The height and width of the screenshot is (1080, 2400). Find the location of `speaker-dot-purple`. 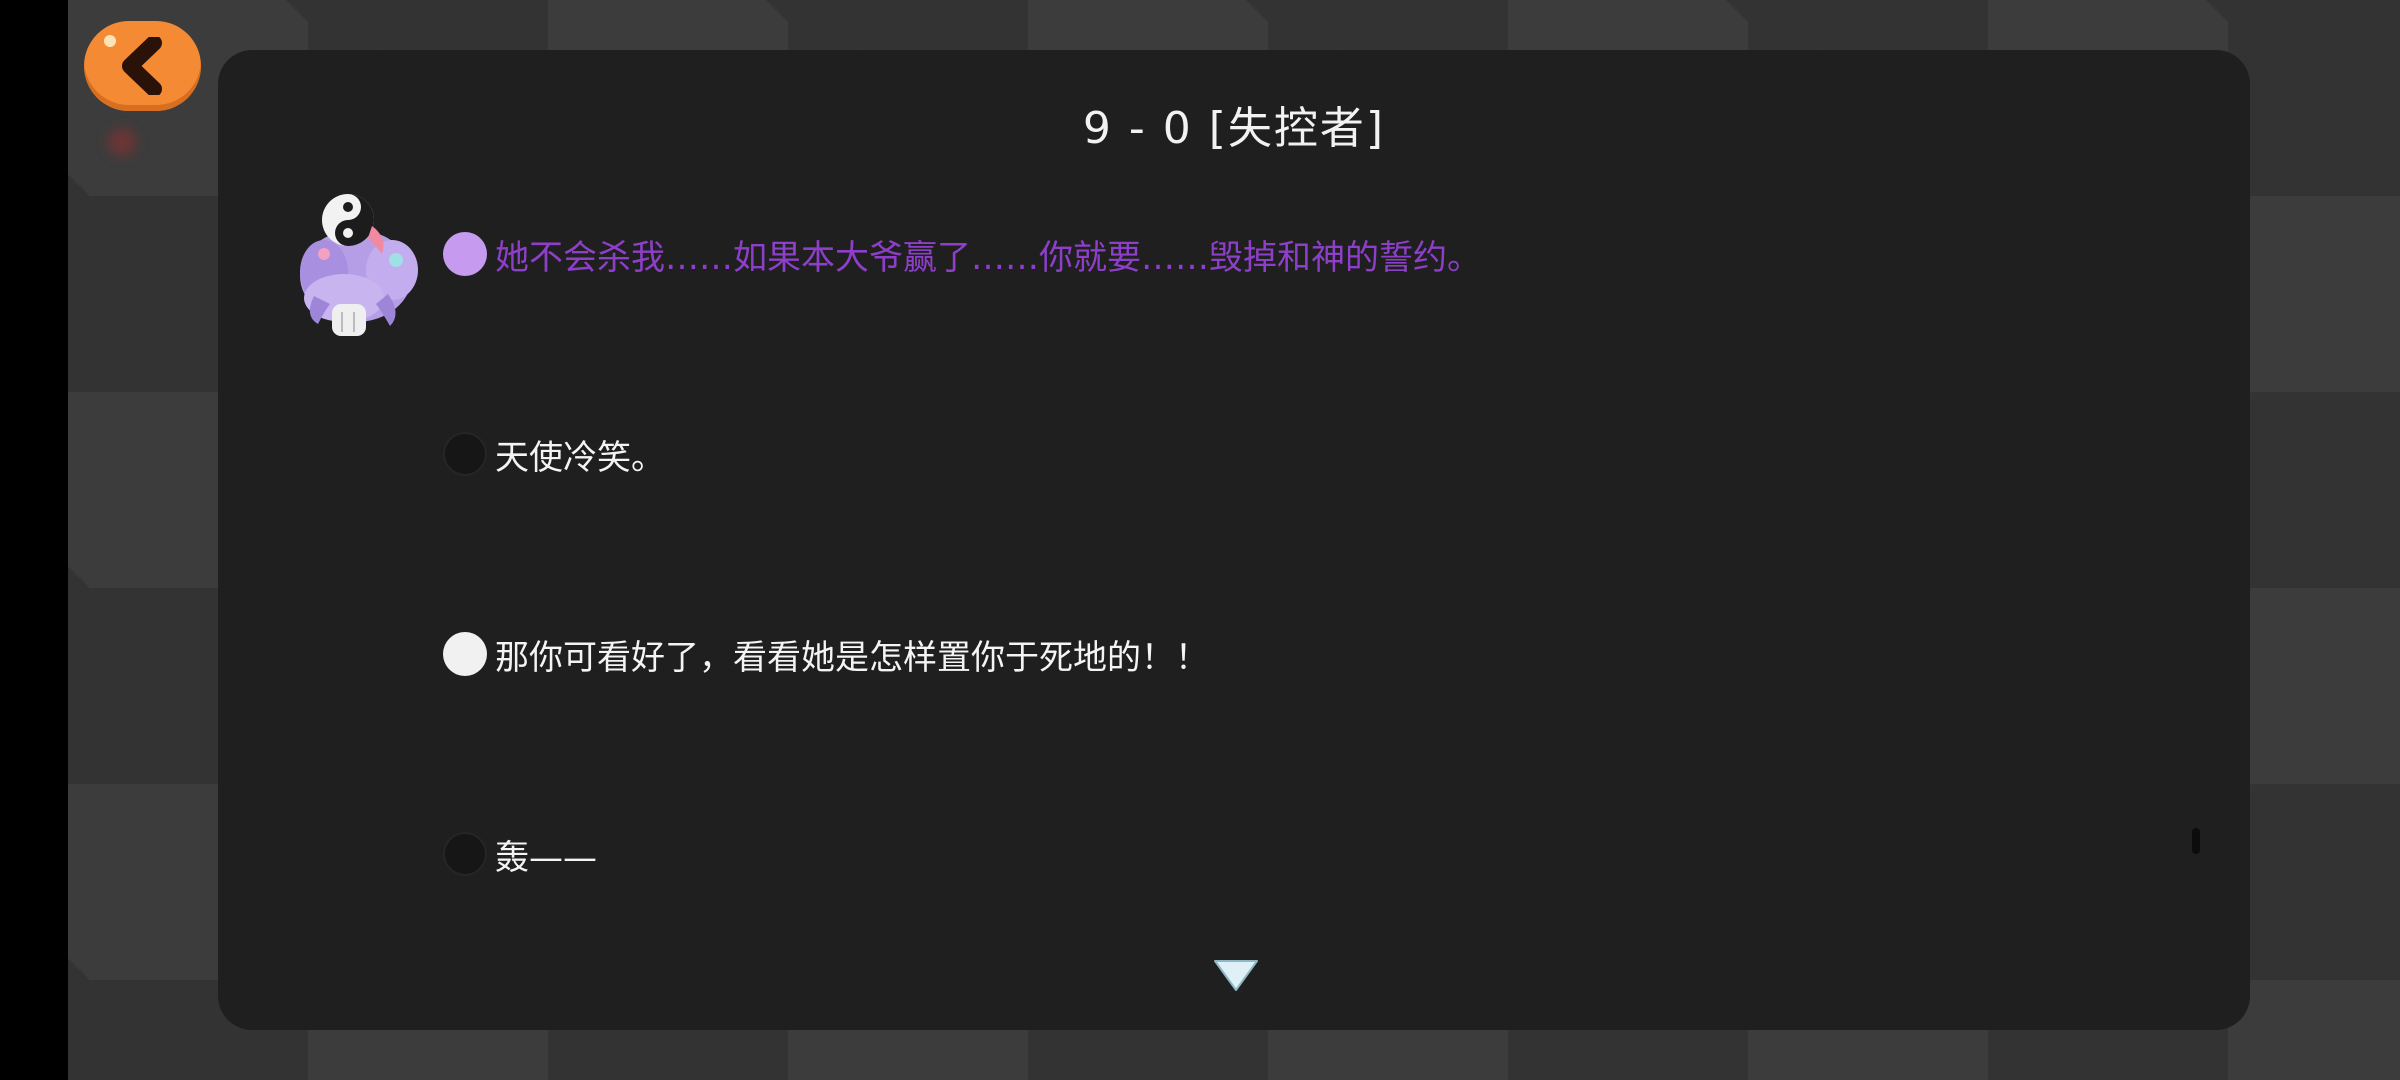

speaker-dot-purple is located at coordinates (465, 254).